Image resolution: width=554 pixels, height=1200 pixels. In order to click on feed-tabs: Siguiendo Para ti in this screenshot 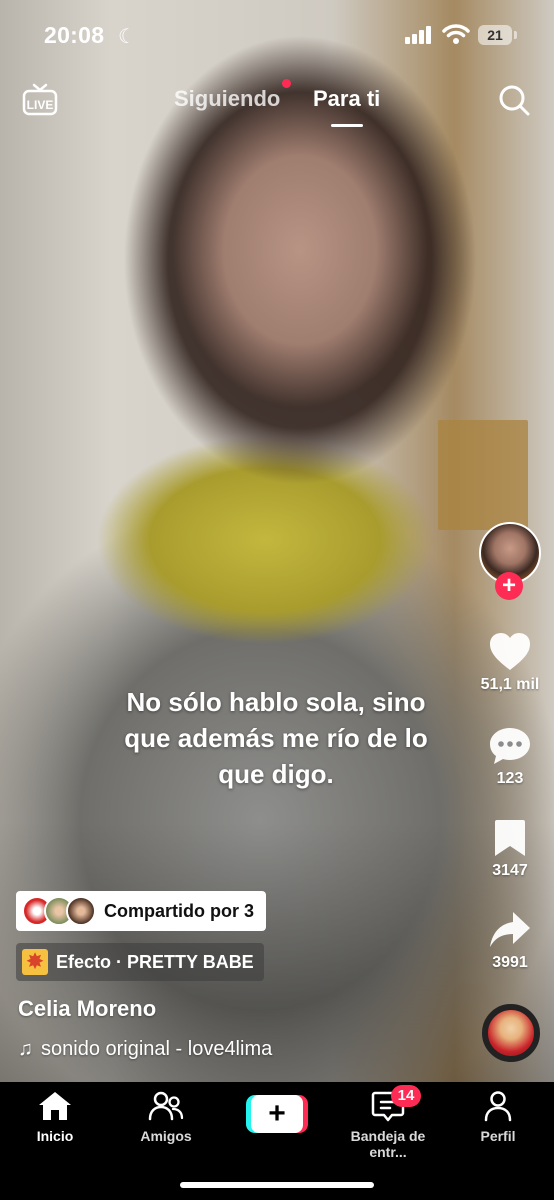, I will do `click(277, 106)`.